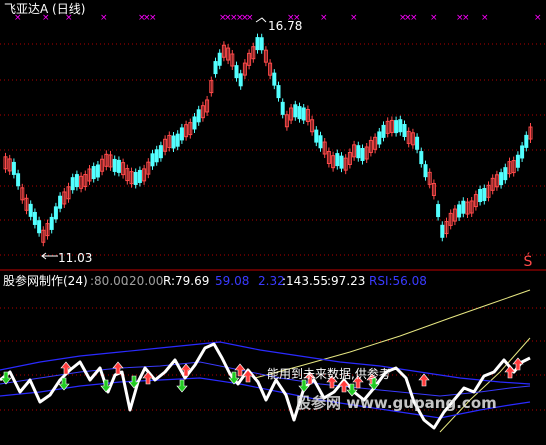 Image resolution: width=546 pixels, height=445 pixels. What do you see at coordinates (49, 256) in the screenshot?
I see `low-marker` at bounding box center [49, 256].